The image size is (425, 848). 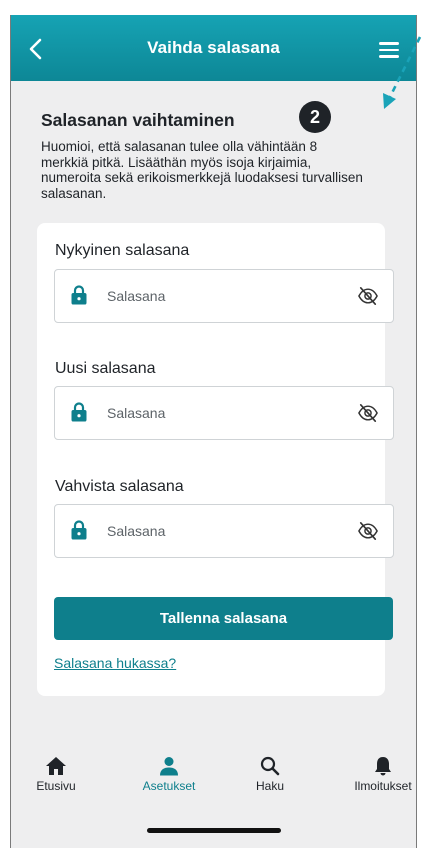 What do you see at coordinates (213, 786) in the screenshot?
I see `bottom-tab-bar: Etusivu Asetukset Haku Ilmoitukset` at bounding box center [213, 786].